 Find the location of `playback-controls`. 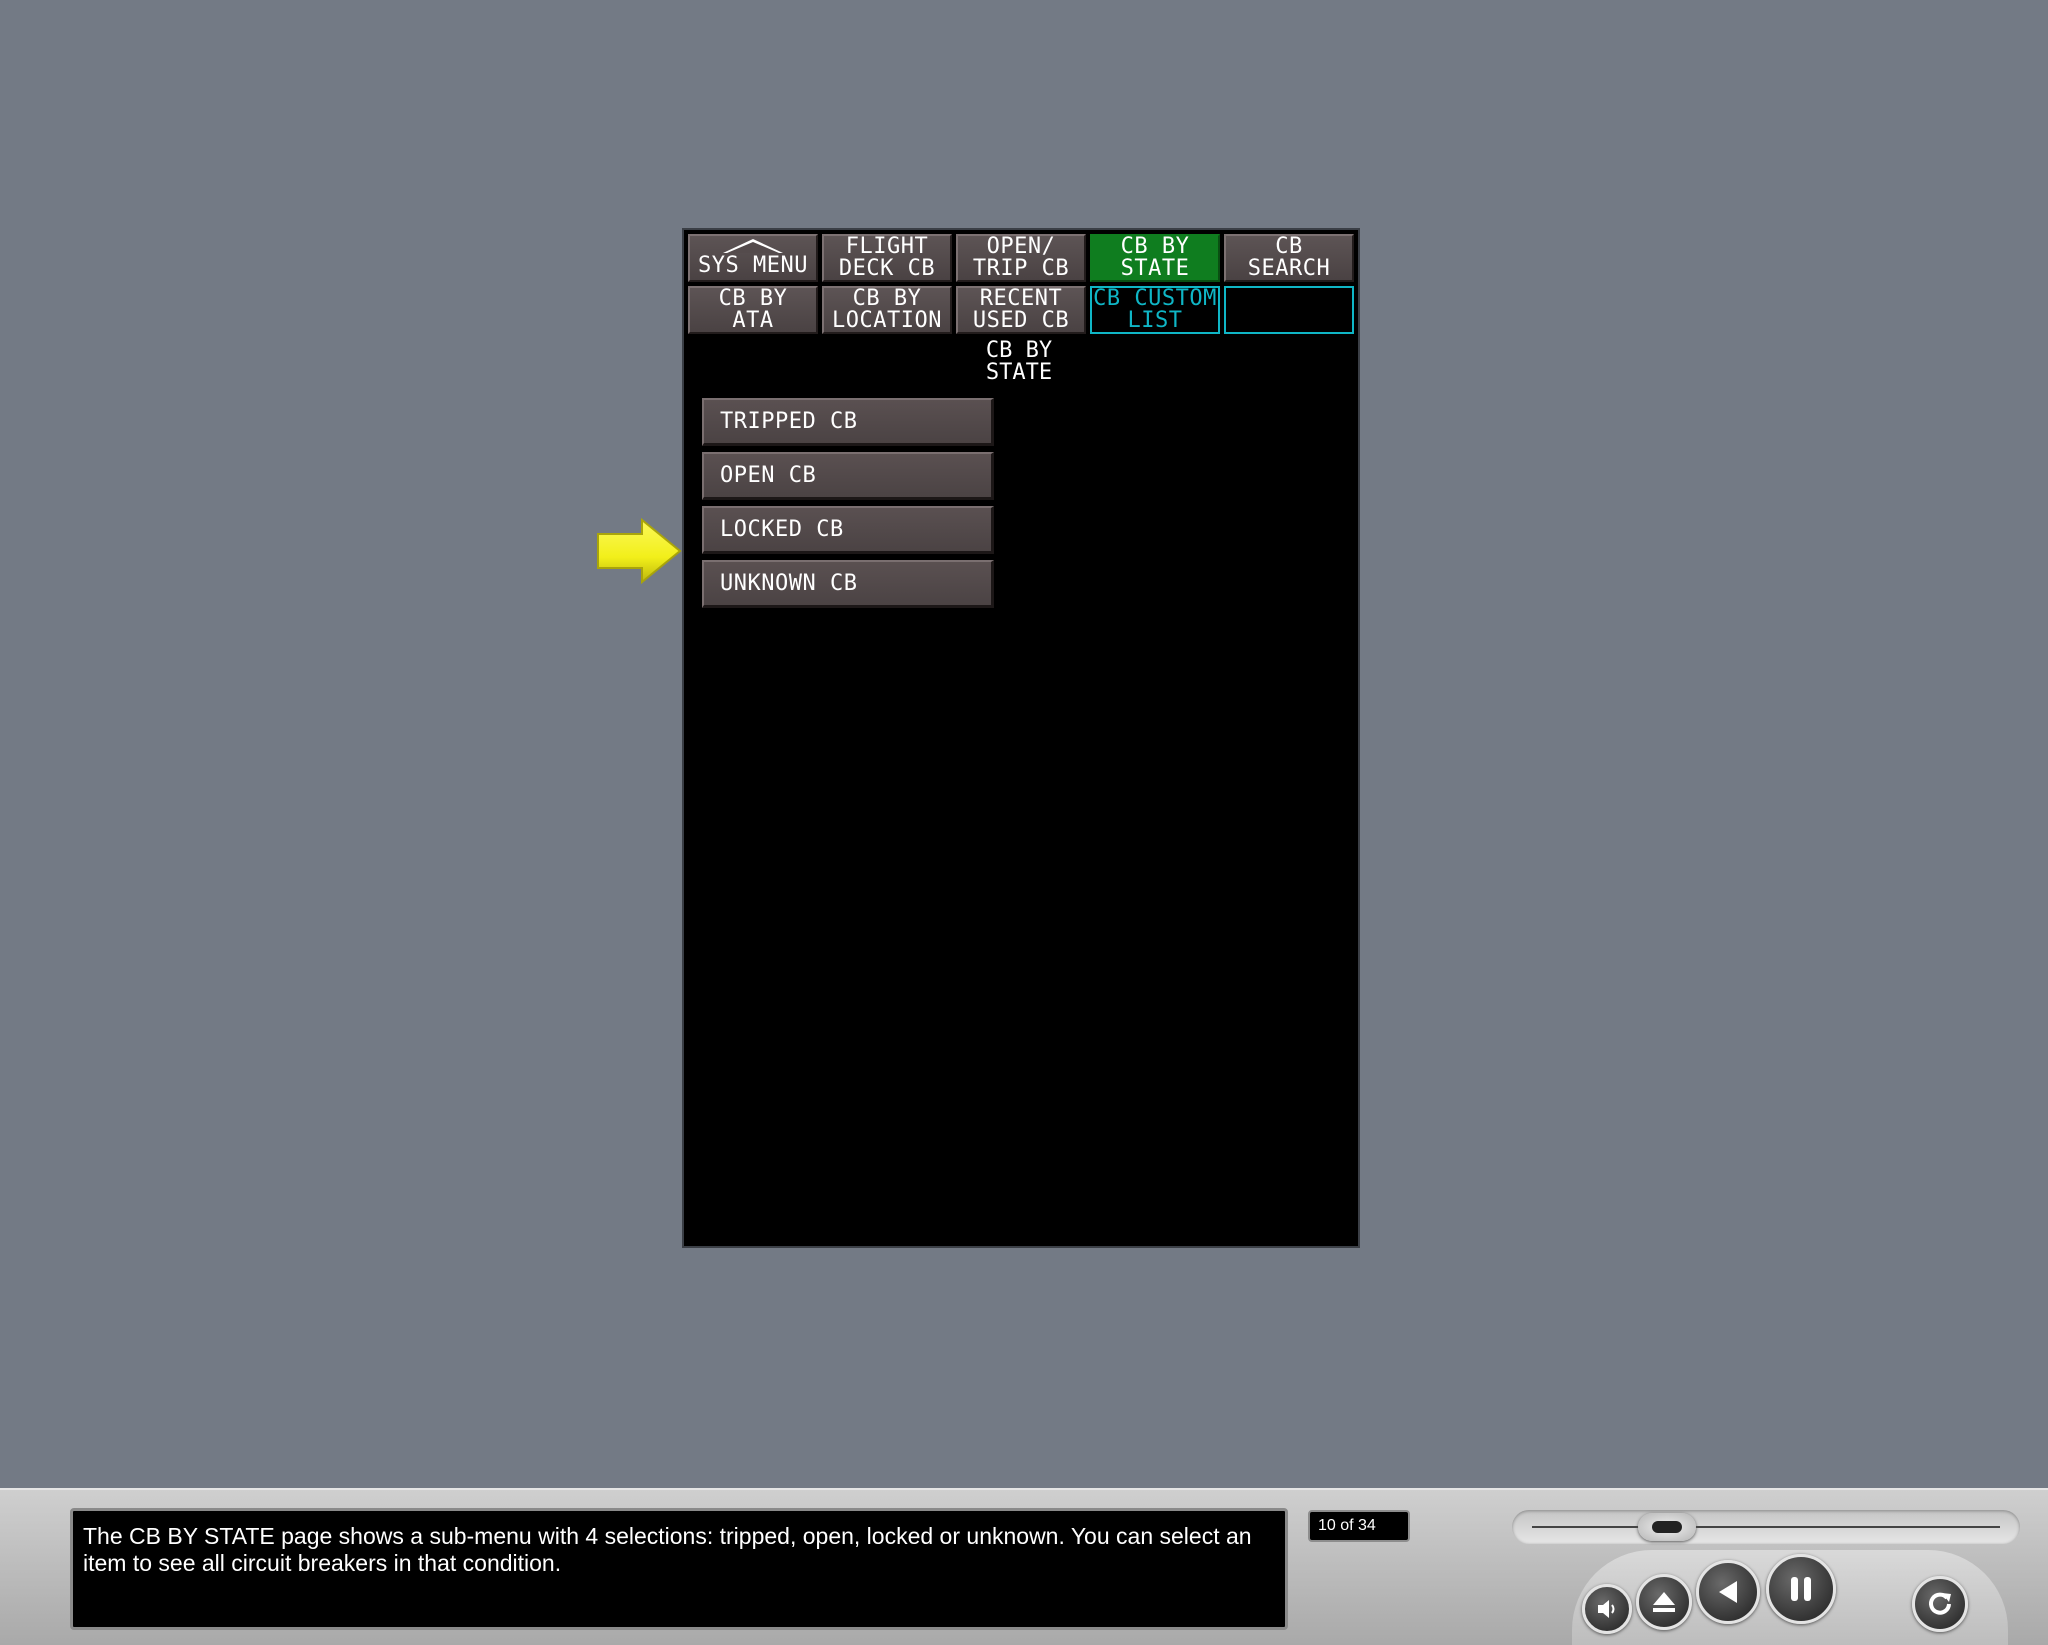

playback-controls is located at coordinates (1790, 1597).